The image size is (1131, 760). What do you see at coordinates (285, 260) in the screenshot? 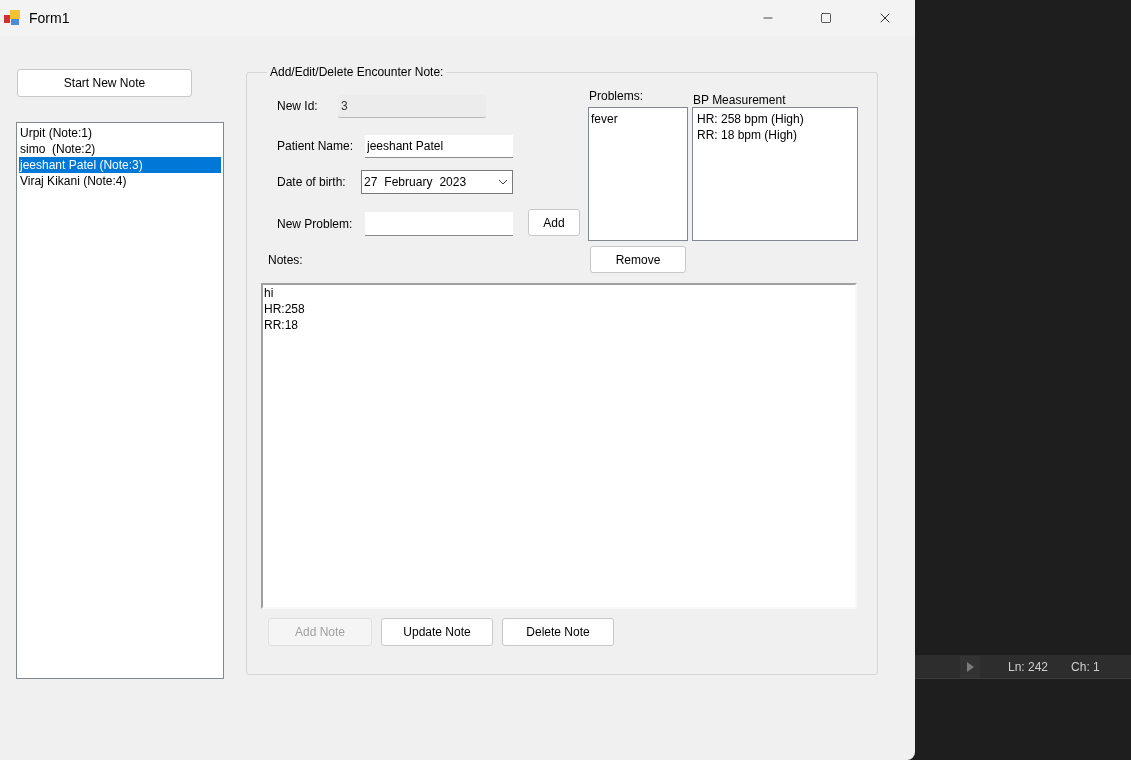
I see `notes-label: Notes:` at bounding box center [285, 260].